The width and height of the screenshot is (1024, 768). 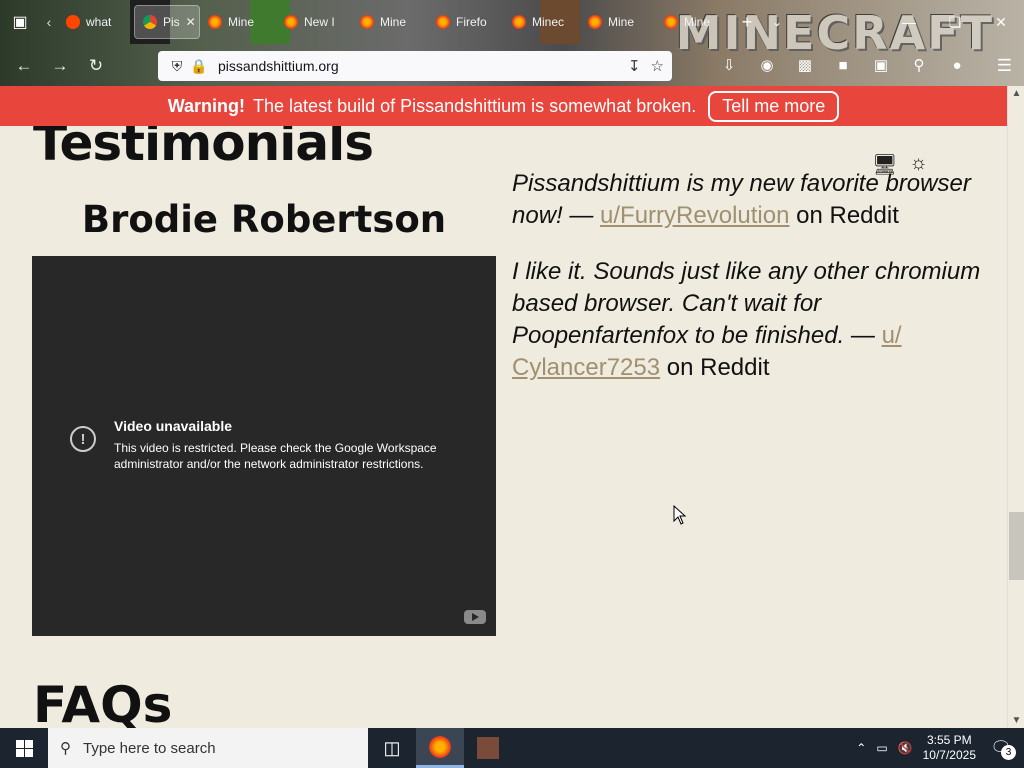 What do you see at coordinates (805, 65) in the screenshot?
I see `extensions-icon: ▩` at bounding box center [805, 65].